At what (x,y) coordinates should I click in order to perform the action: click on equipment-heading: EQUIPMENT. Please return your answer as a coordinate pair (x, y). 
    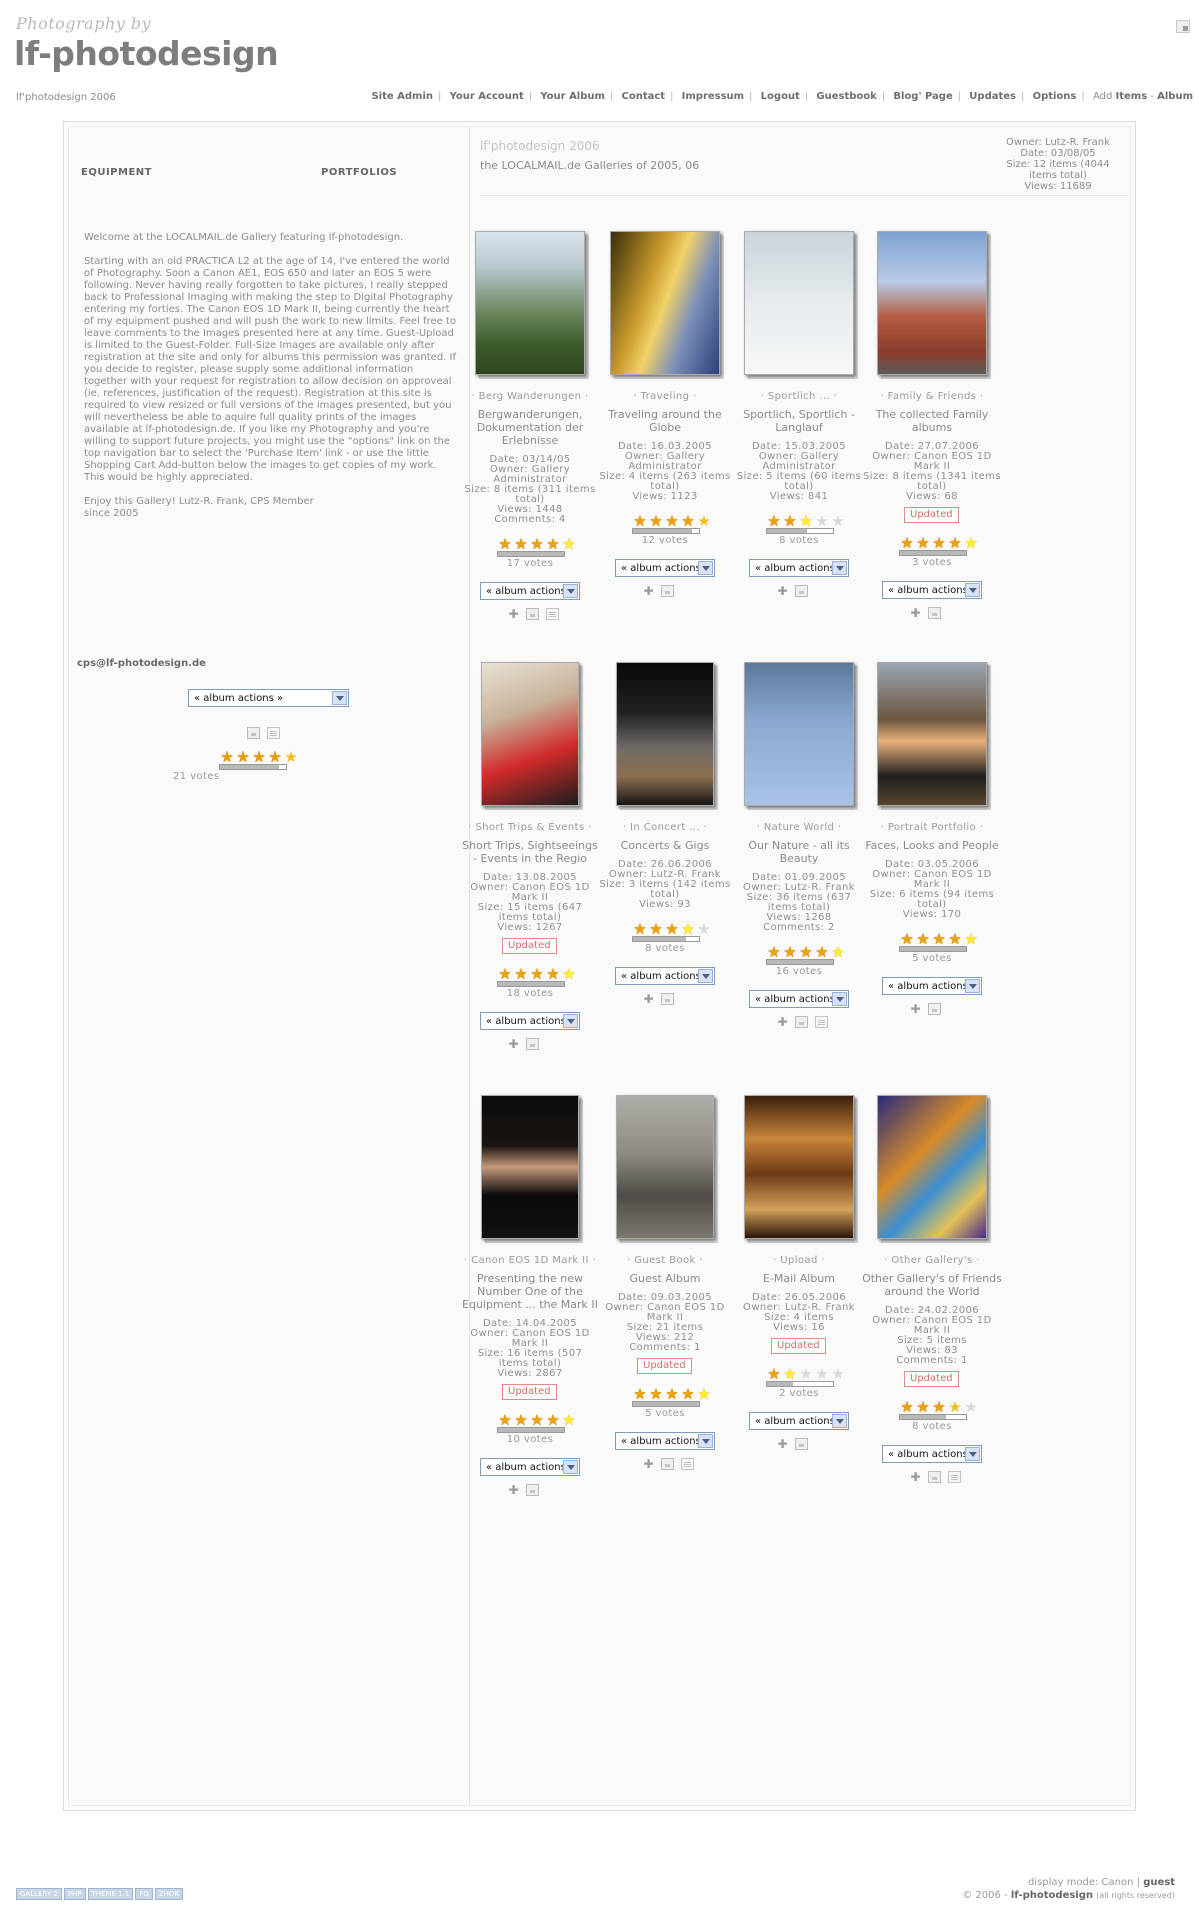
    Looking at the image, I should click on (116, 172).